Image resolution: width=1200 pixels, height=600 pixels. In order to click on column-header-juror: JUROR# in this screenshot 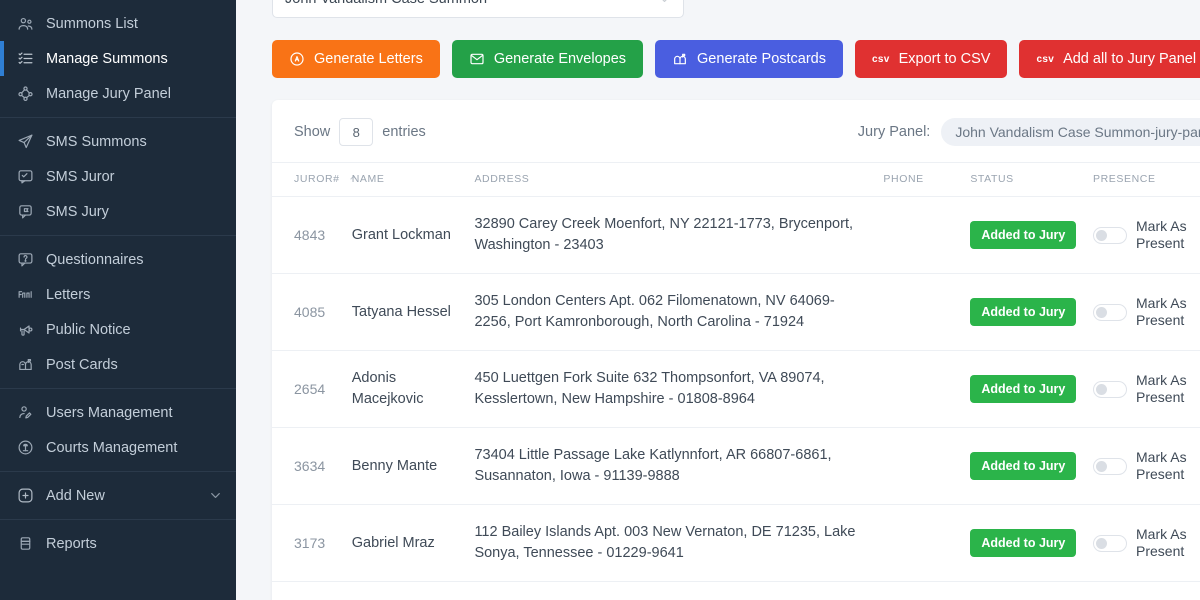, I will do `click(314, 179)`.